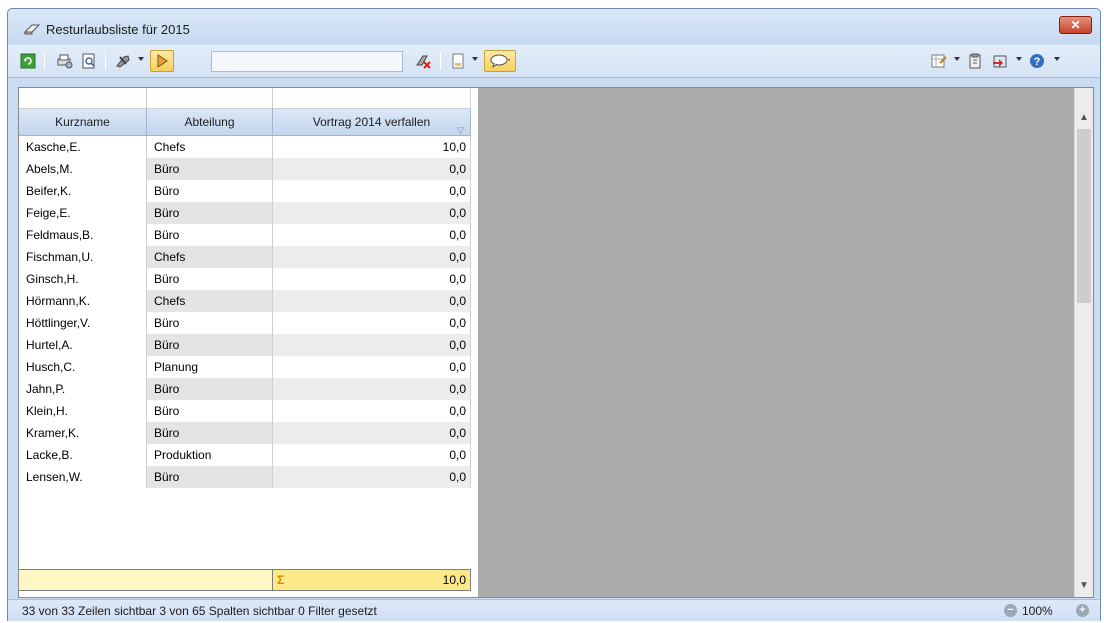 The width and height of the screenshot is (1104, 623). Describe the element at coordinates (83, 301) in the screenshot. I see `kurzname-cell: Hörmann,K.` at that location.